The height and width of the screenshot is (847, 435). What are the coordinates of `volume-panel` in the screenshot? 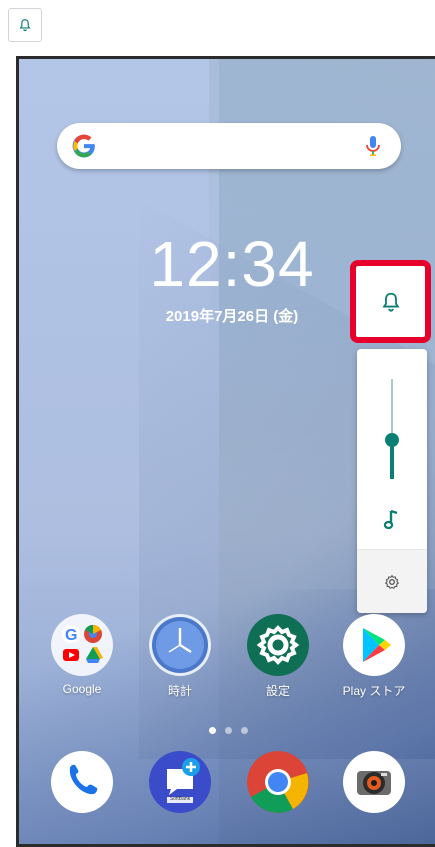 It's located at (392, 481).